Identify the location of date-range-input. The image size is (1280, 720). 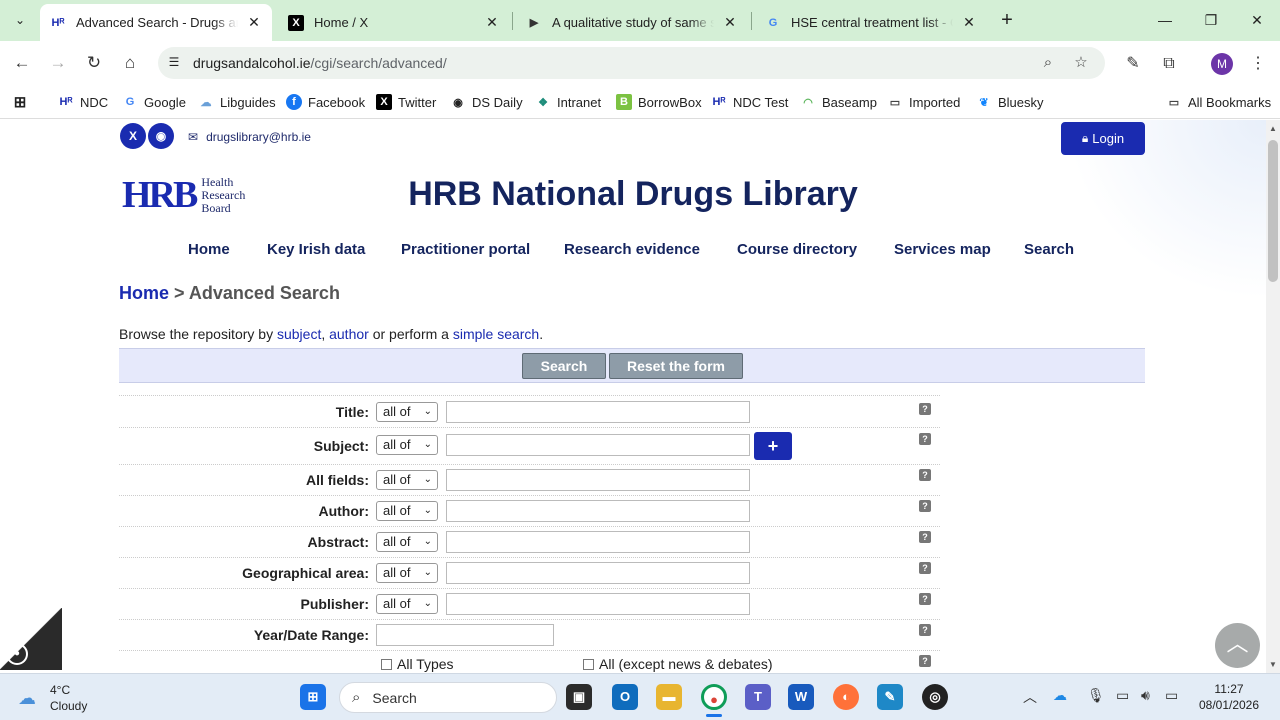
(465, 635).